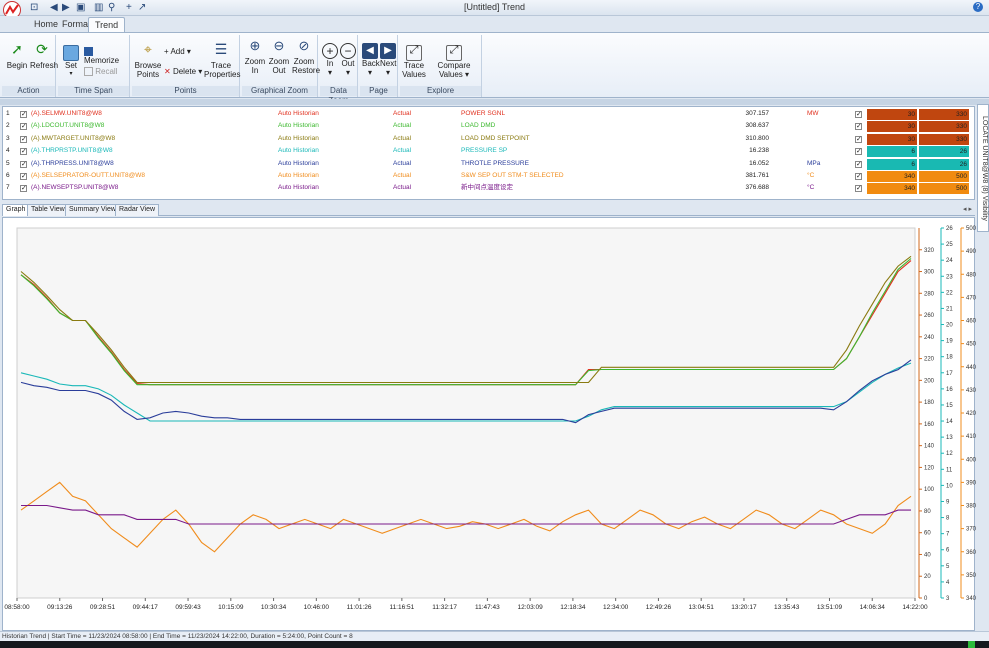 This screenshot has width=989, height=648. Describe the element at coordinates (177, 51) in the screenshot. I see `add-button: + Add ▾` at that location.